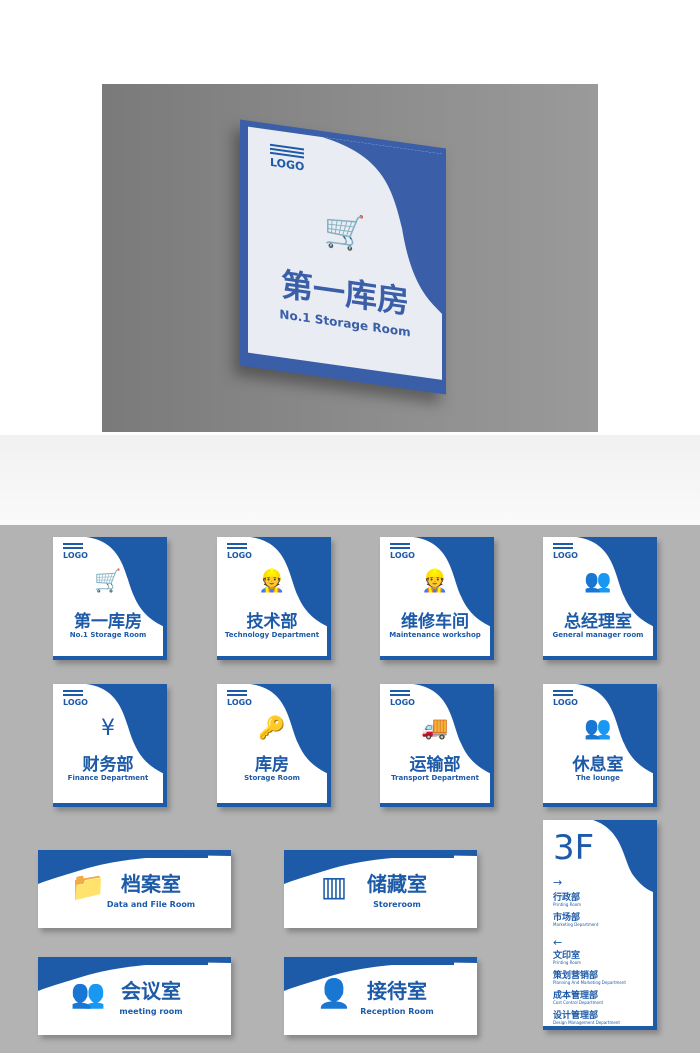 This screenshot has width=700, height=1053. I want to click on room-sign: LOGO ¥ 财务部 Finance Department, so click(110, 745).